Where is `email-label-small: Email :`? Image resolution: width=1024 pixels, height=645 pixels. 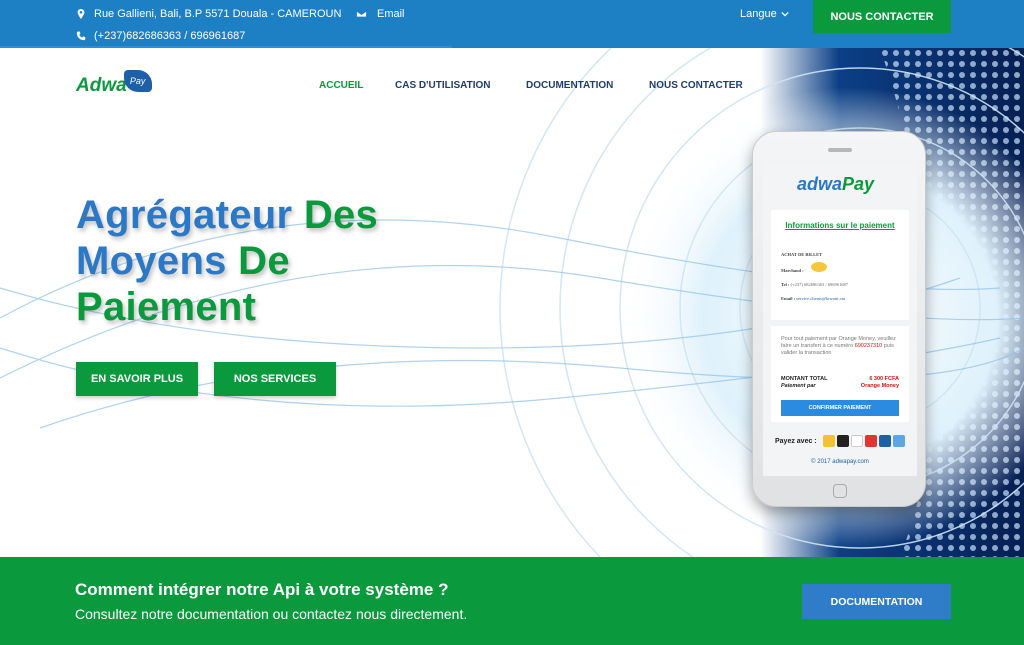
email-label-small: Email : is located at coordinates (788, 298).